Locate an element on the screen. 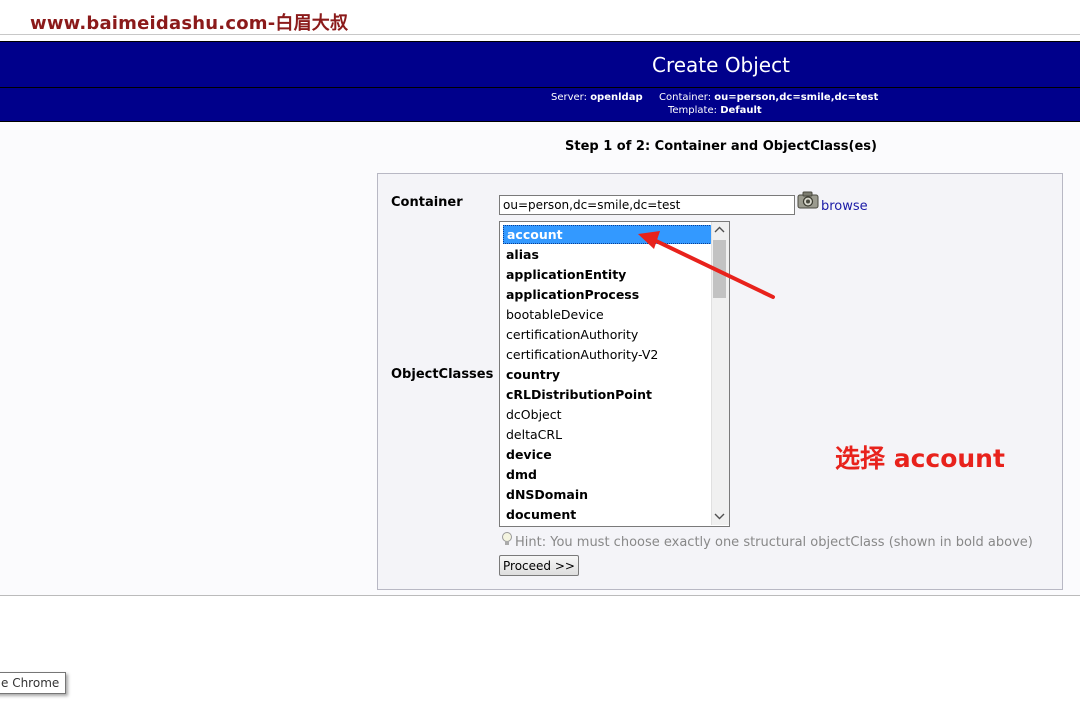  objectclass-option: dNSDomain is located at coordinates (607, 494).